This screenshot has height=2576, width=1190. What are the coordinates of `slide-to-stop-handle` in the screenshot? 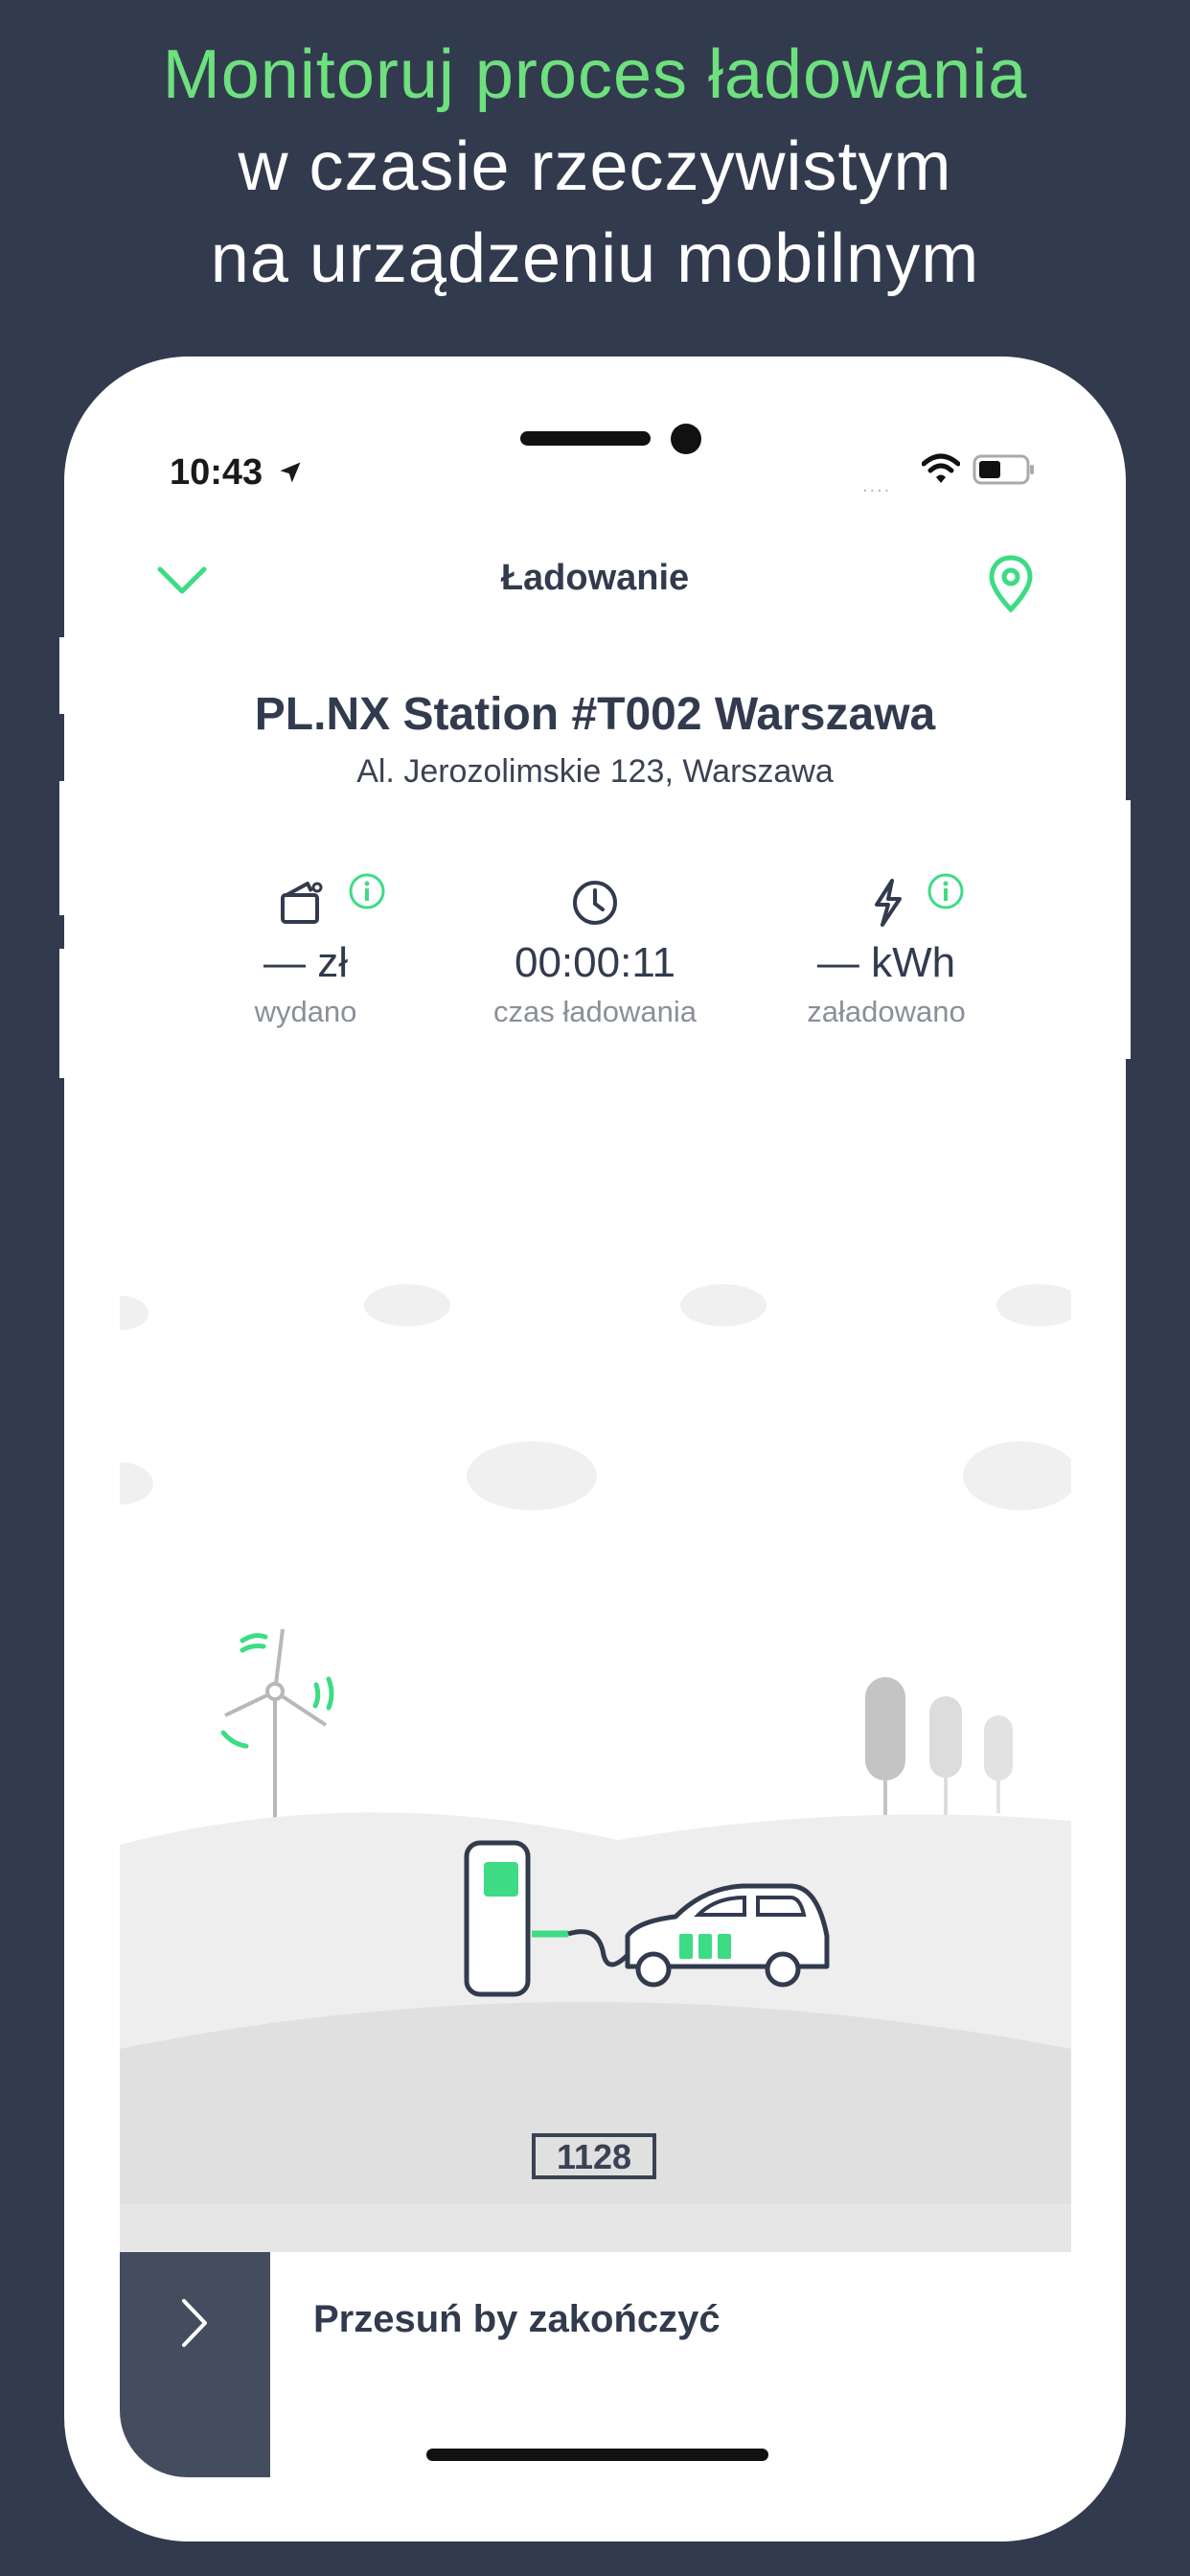 It's located at (195, 2364).